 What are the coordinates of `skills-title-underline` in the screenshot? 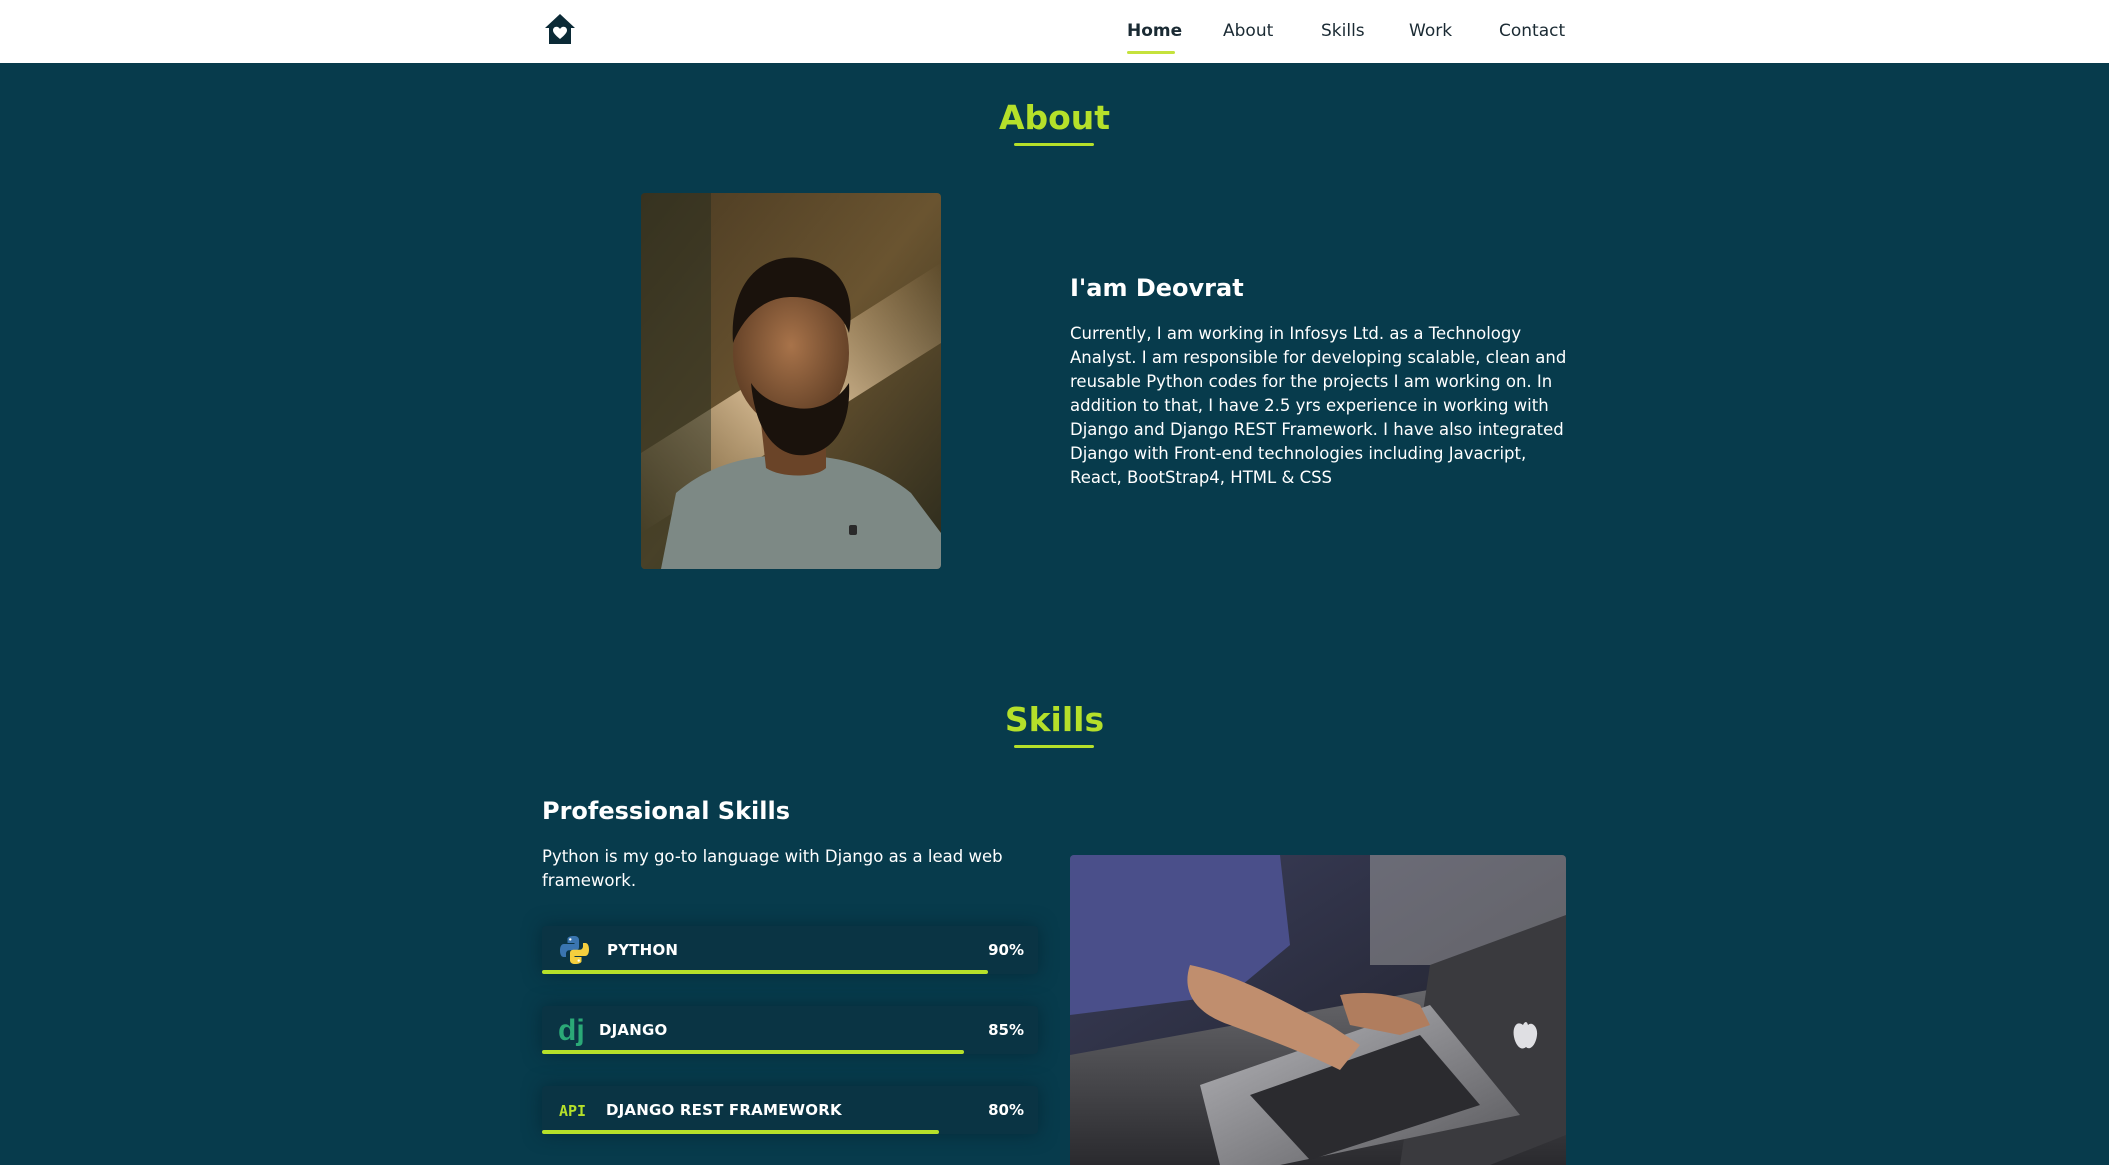 It's located at (1054, 746).